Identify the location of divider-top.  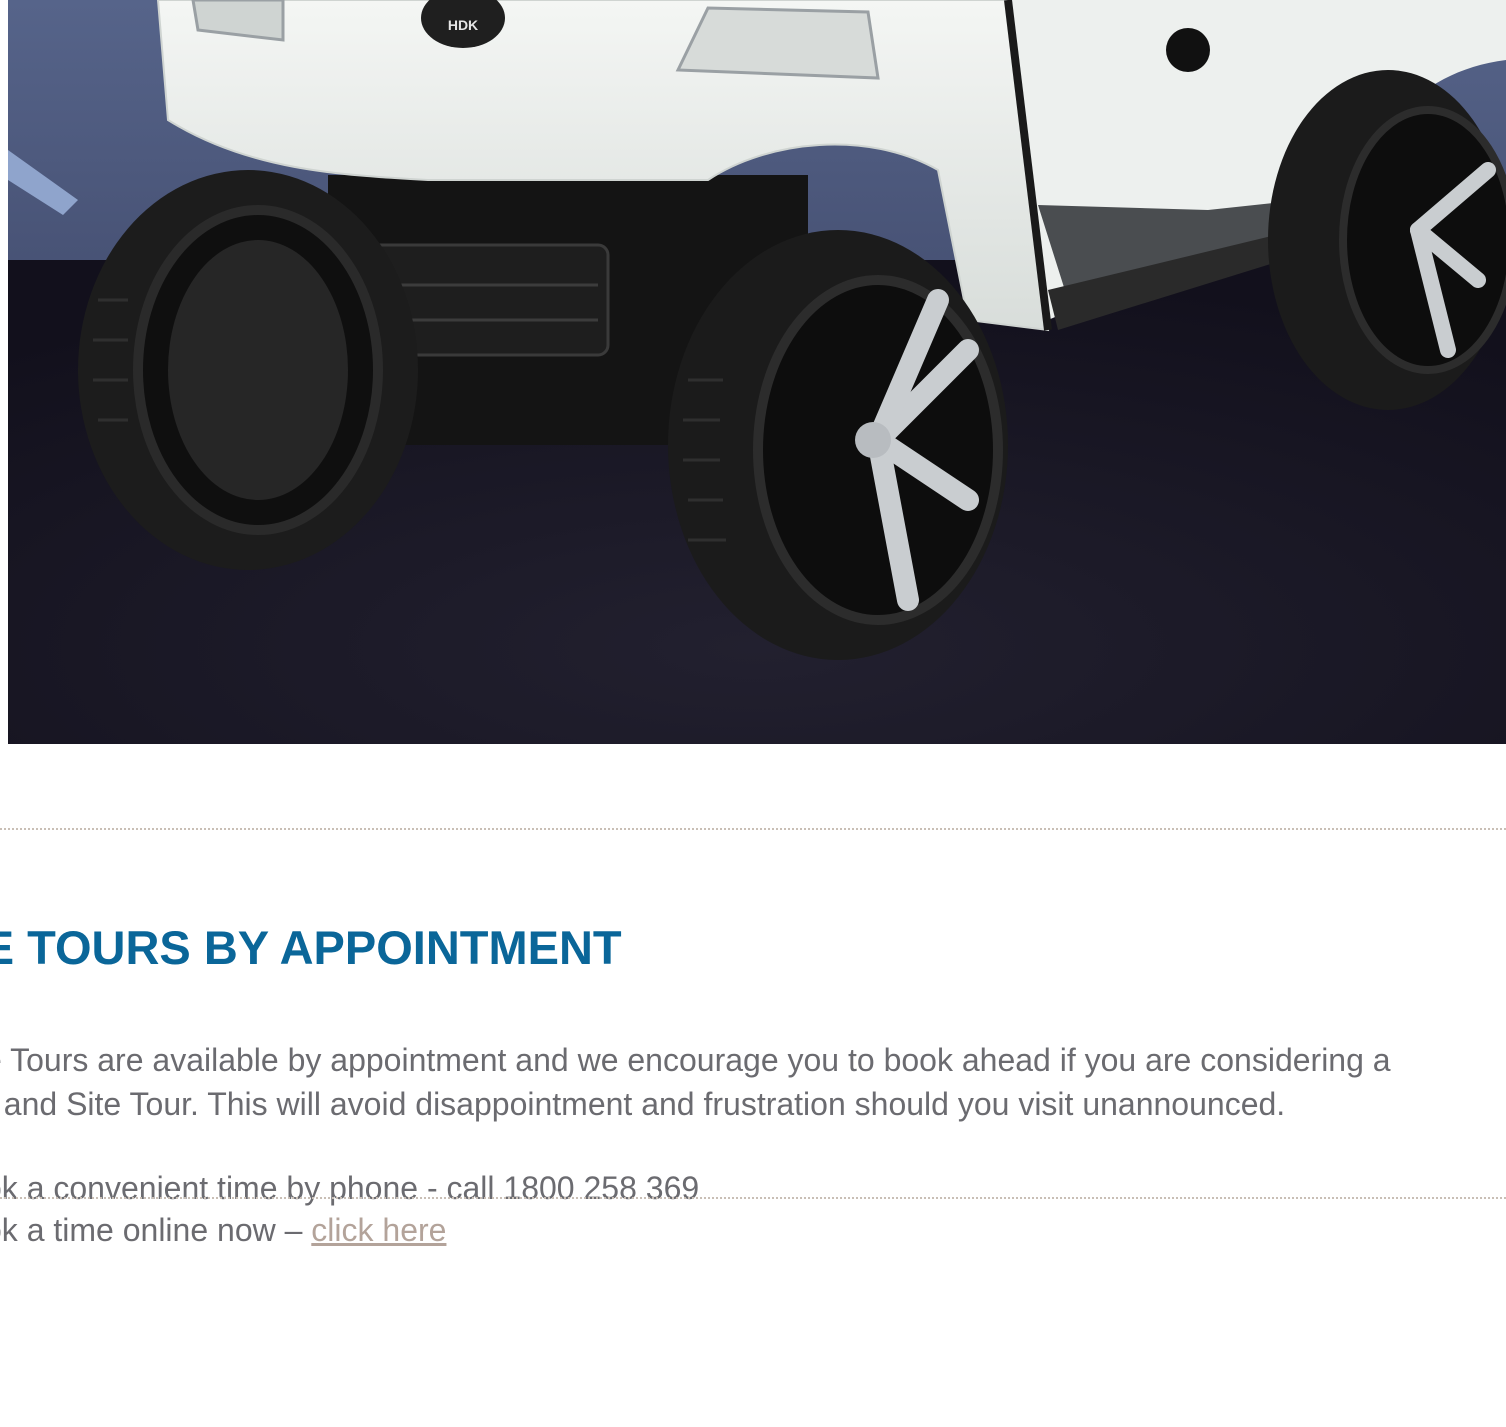
(753, 829).